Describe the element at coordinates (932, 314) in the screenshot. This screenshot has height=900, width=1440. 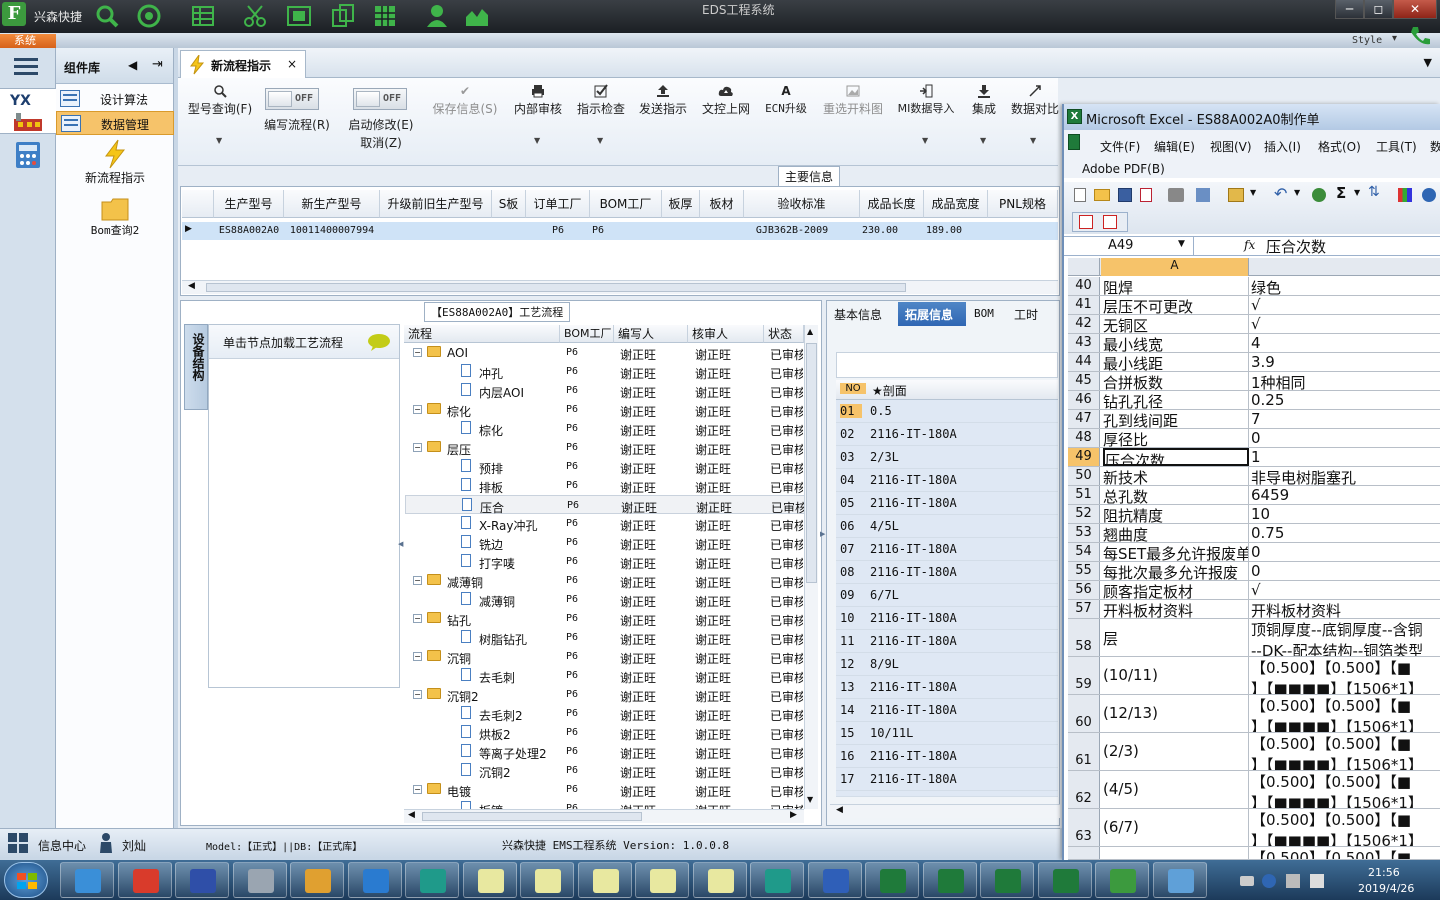
I see `tab-extended-info: 拓展信息` at that location.